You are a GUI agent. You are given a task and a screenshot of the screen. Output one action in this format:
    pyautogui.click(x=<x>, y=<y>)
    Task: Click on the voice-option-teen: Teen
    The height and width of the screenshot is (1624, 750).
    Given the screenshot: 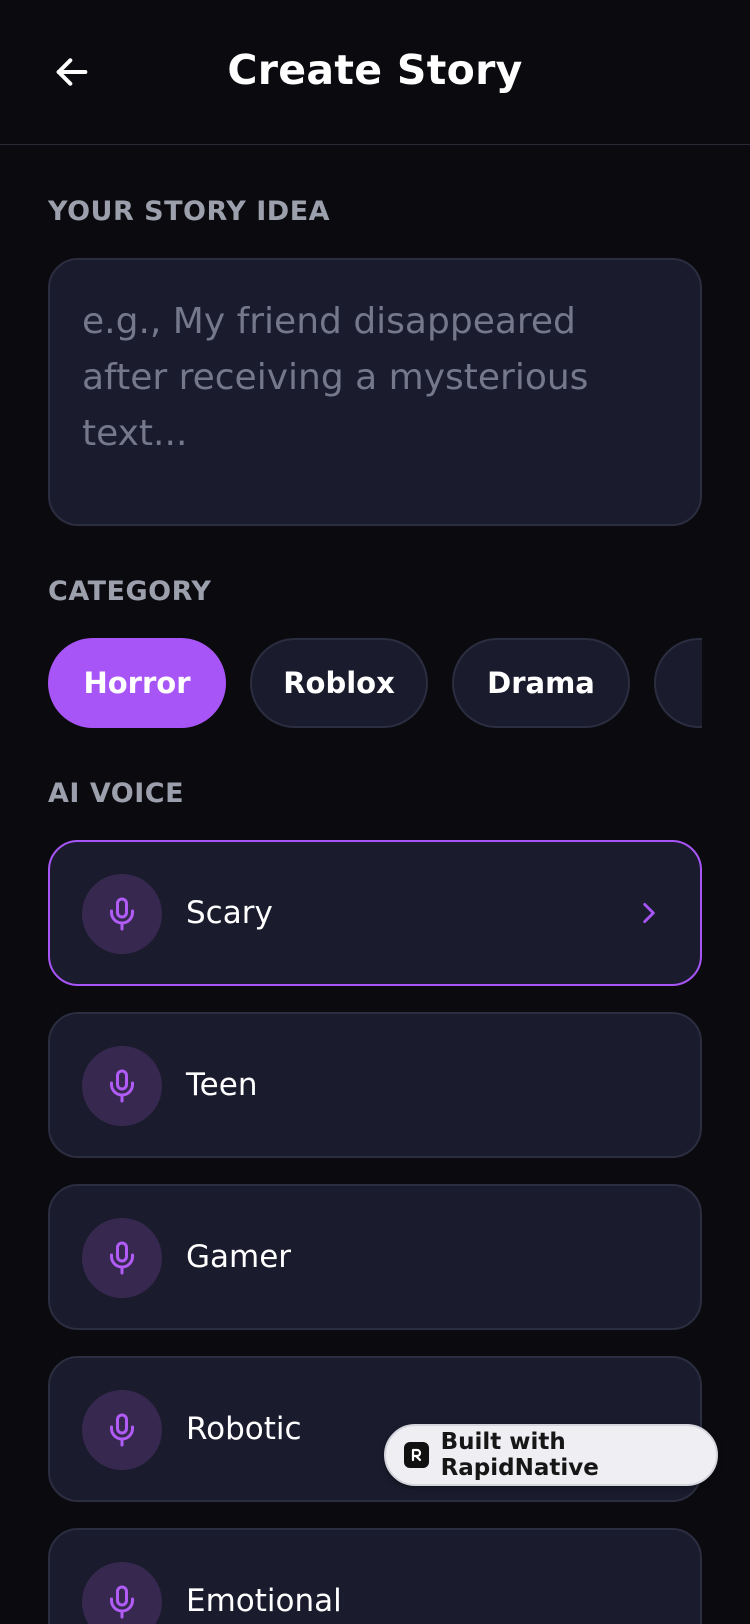 What is the action you would take?
    pyautogui.click(x=375, y=1085)
    